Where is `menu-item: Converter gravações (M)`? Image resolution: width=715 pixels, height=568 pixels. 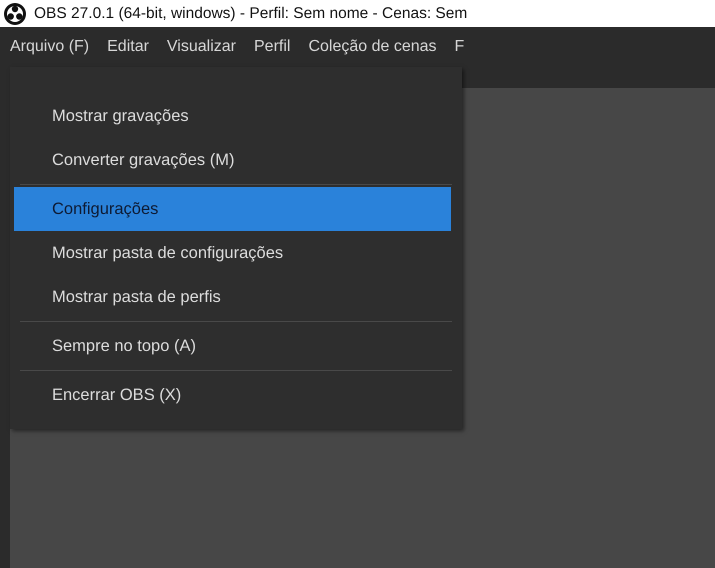 menu-item: Converter gravações (M) is located at coordinates (232, 160).